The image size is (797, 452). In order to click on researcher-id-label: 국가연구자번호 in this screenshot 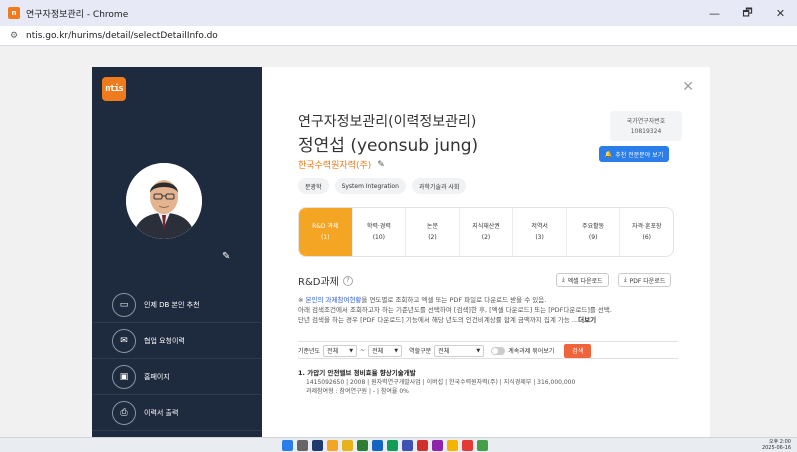, I will do `click(646, 121)`.